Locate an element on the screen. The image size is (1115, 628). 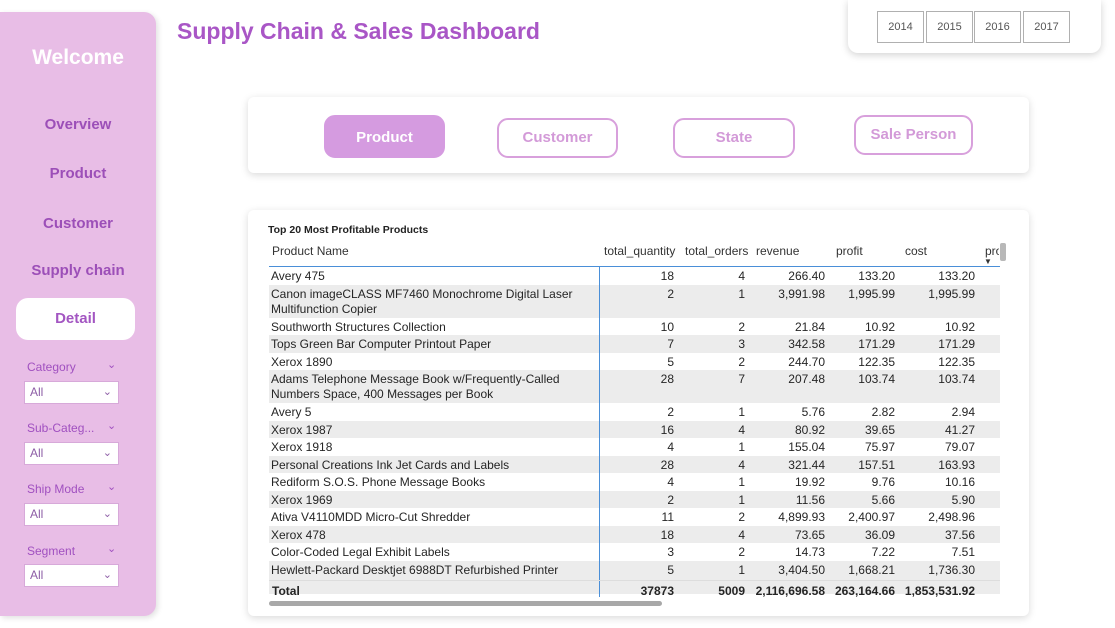
cell-revenue: 244.70 is located at coordinates (806, 361).